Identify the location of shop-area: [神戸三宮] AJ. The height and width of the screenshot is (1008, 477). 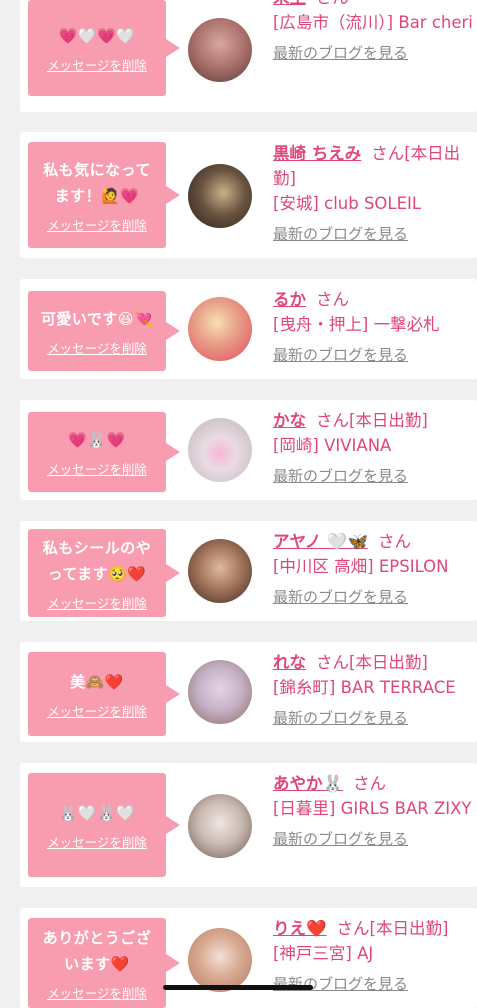
(323, 953).